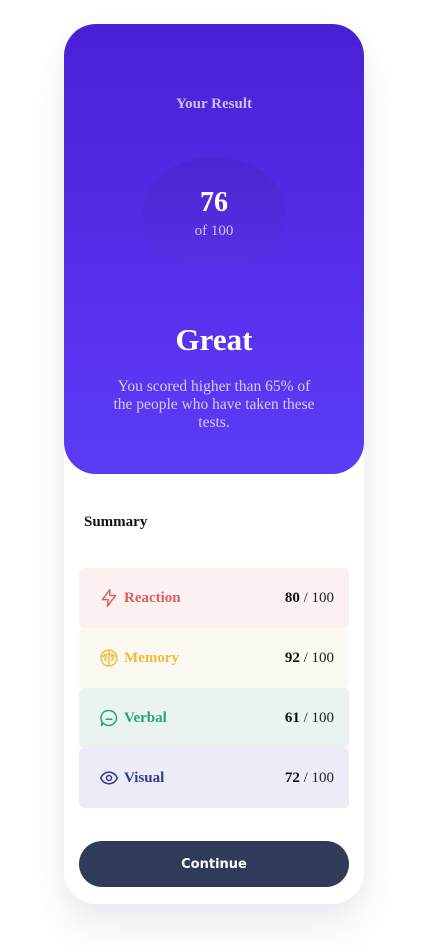 Image resolution: width=435 pixels, height=945 pixels. I want to click on summary-item-label: Reaction, so click(152, 598).